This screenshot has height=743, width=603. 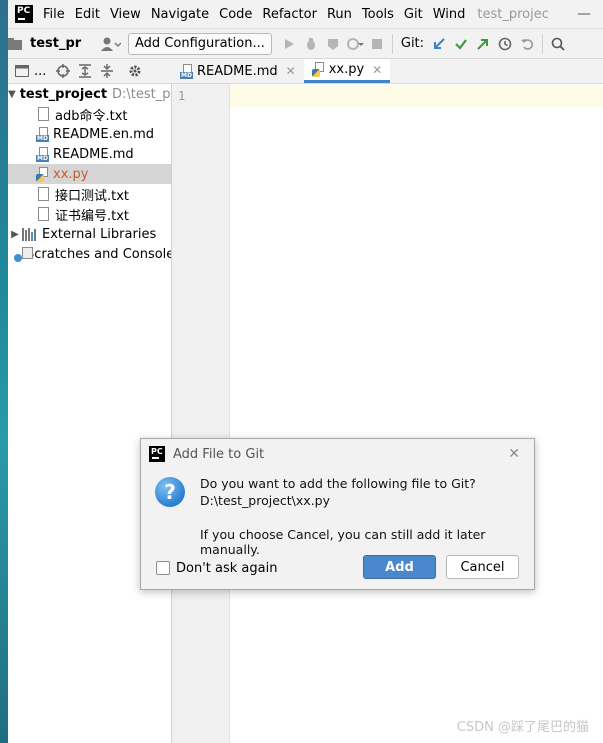 What do you see at coordinates (15, 234) in the screenshot?
I see `chevron-right-icon: ▶` at bounding box center [15, 234].